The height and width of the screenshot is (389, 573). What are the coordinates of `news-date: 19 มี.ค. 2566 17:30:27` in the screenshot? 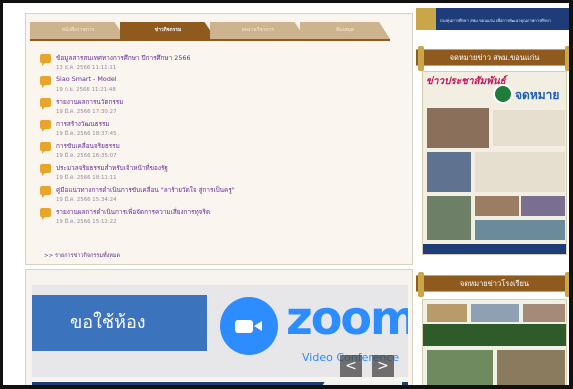 It's located at (86, 112).